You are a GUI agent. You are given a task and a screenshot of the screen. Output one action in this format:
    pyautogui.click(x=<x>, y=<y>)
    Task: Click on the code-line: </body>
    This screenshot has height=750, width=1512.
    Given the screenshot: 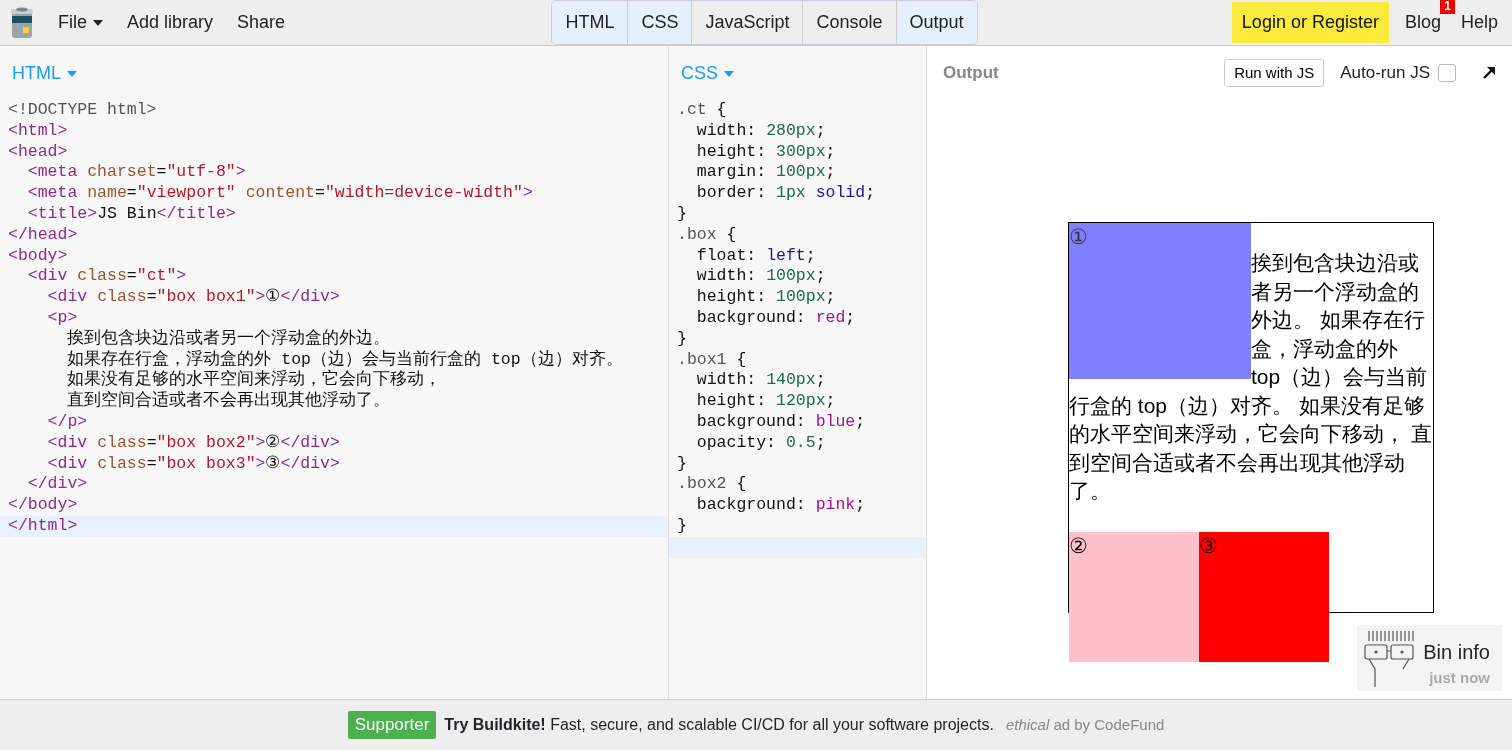 What is the action you would take?
    pyautogui.click(x=43, y=505)
    